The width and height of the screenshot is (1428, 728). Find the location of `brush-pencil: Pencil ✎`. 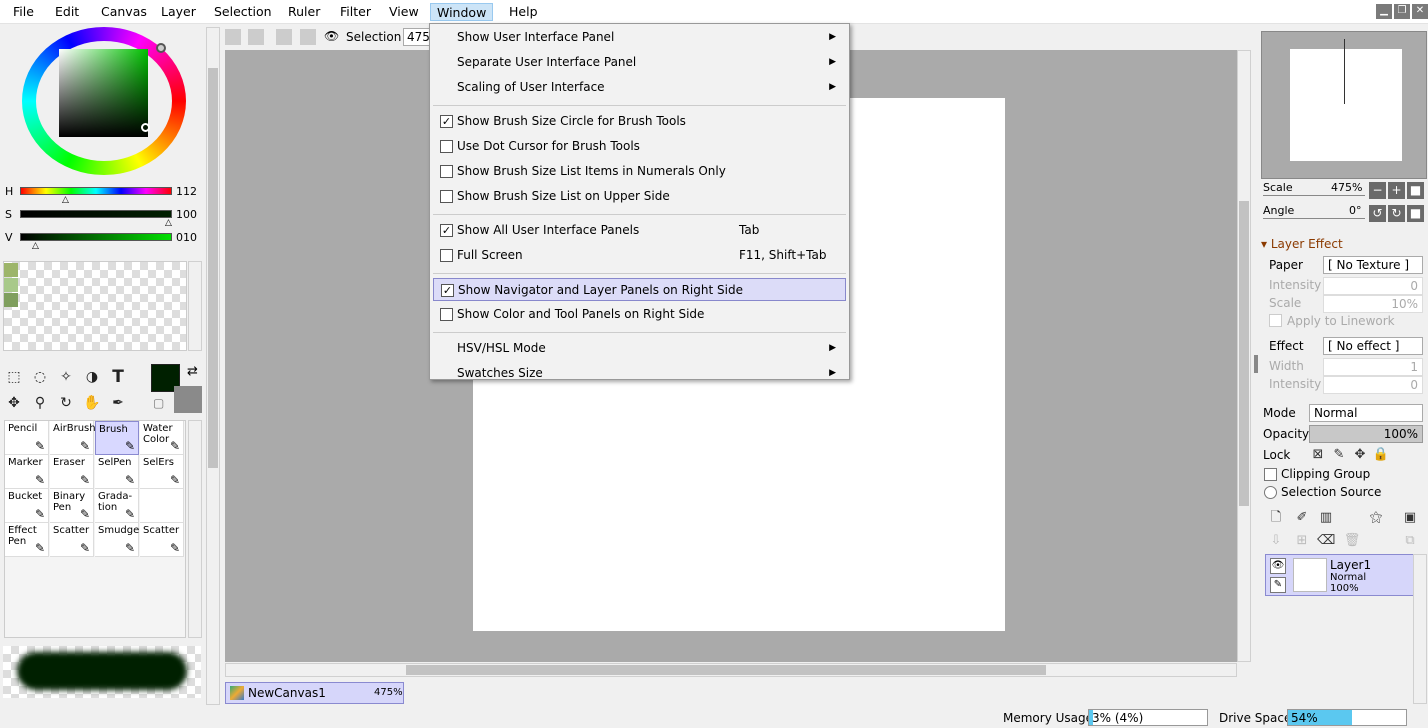

brush-pencil: Pencil ✎ is located at coordinates (27, 438).